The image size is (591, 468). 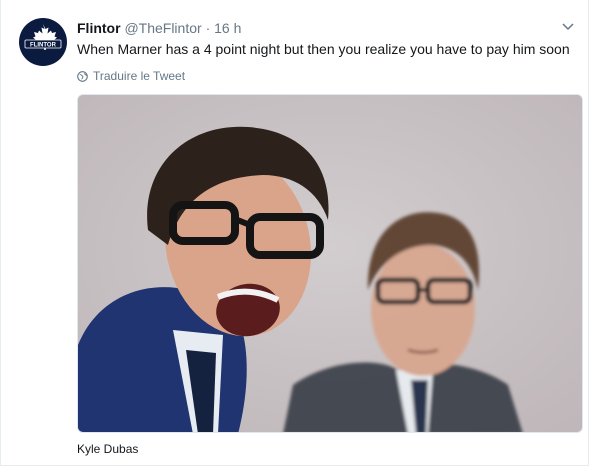 I want to click on author-handle: @TheFlintor, so click(x=162, y=28).